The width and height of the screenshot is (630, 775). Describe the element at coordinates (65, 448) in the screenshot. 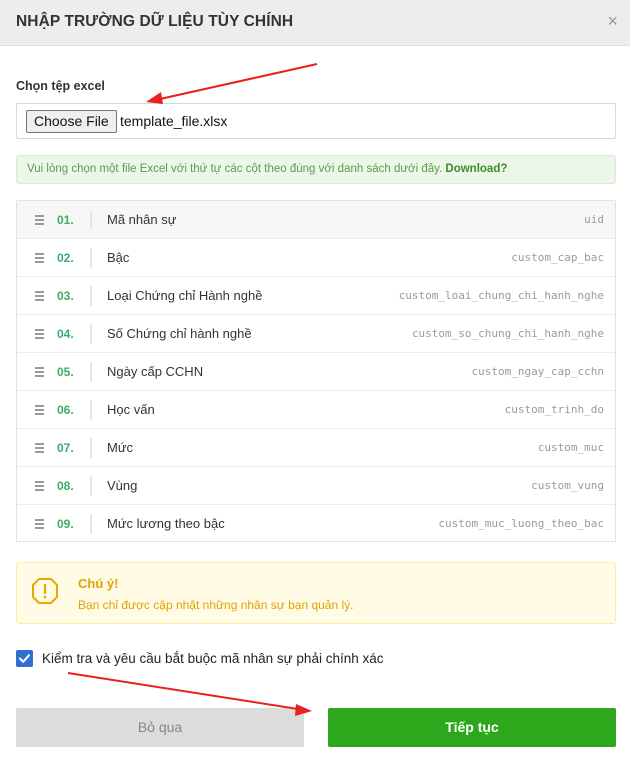

I see `field-number: 07.` at that location.